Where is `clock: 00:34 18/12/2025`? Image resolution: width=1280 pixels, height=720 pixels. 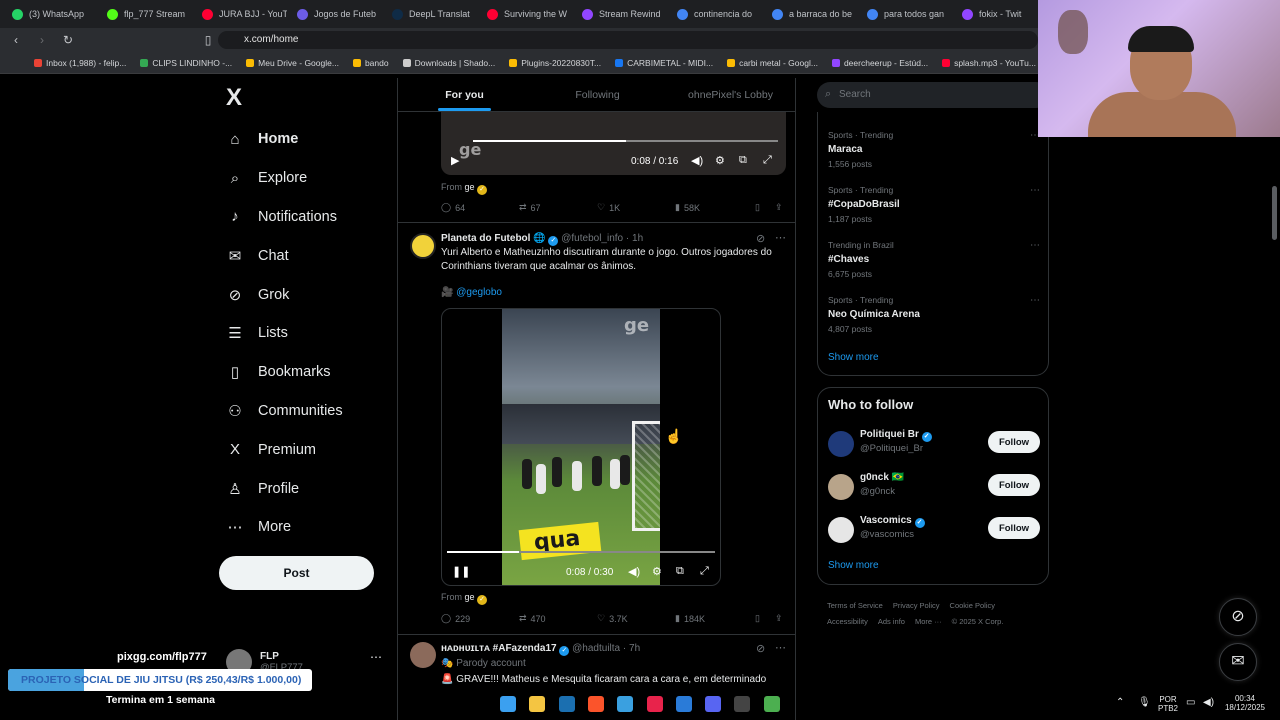
clock: 00:34 18/12/2025 is located at coordinates (1245, 703).